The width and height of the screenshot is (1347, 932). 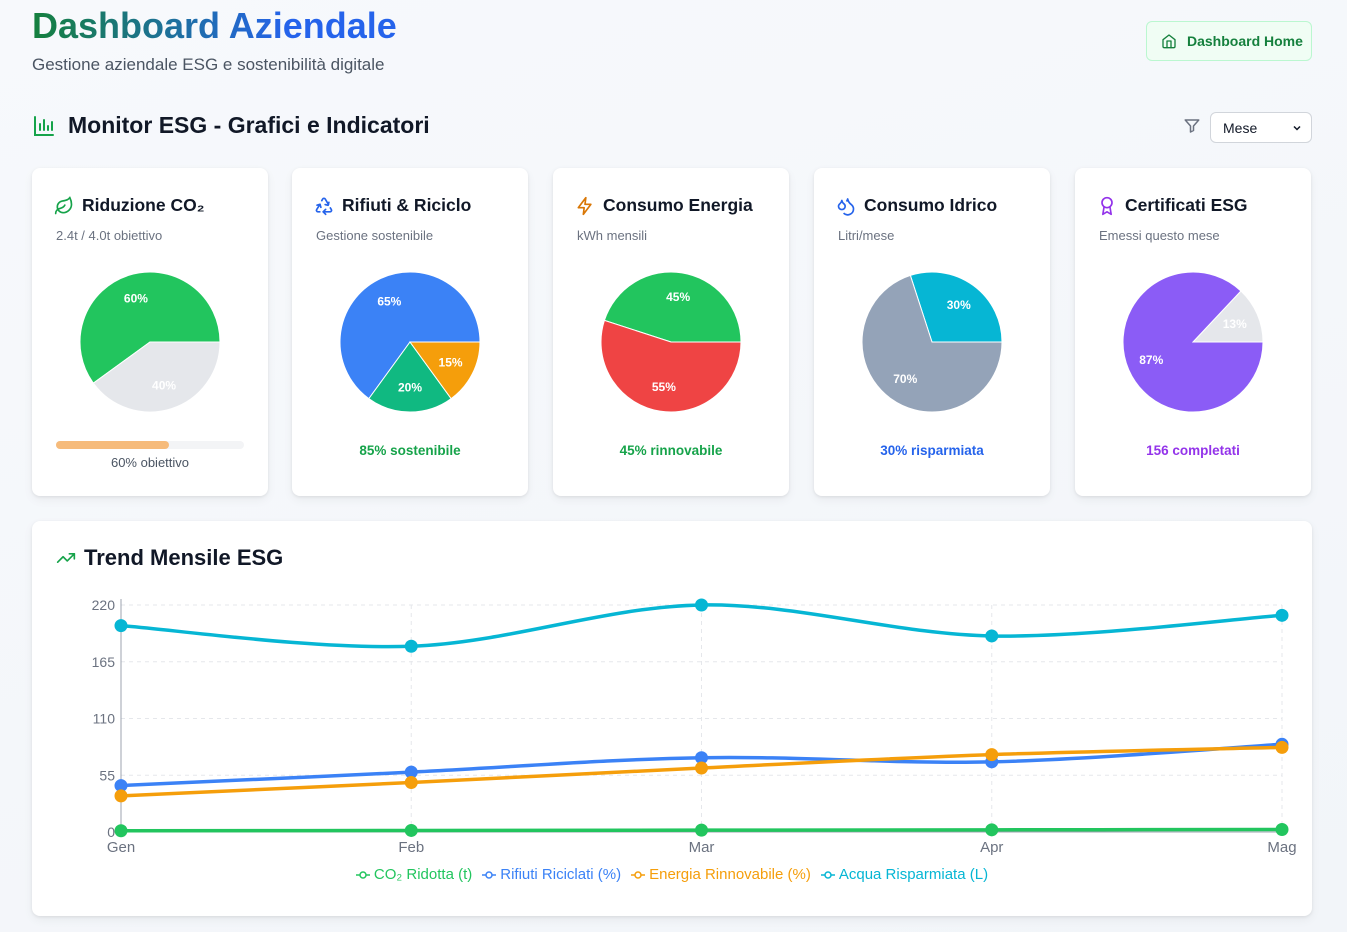 What do you see at coordinates (1245, 41) in the screenshot?
I see `home-button-label: Dashboard Home` at bounding box center [1245, 41].